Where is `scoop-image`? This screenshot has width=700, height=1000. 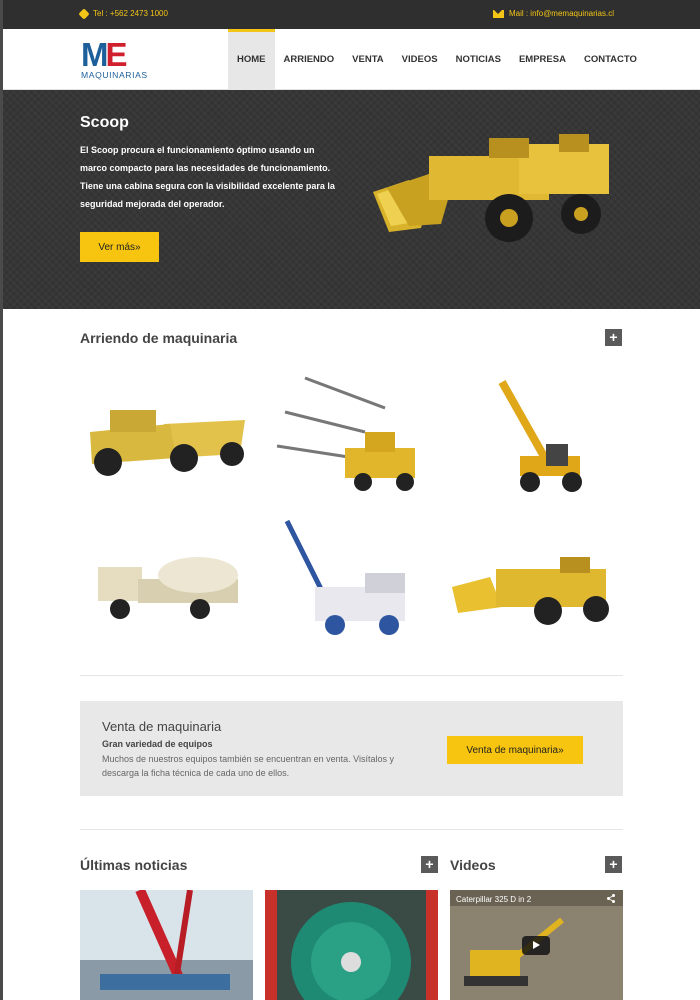 scoop-image is located at coordinates (530, 591).